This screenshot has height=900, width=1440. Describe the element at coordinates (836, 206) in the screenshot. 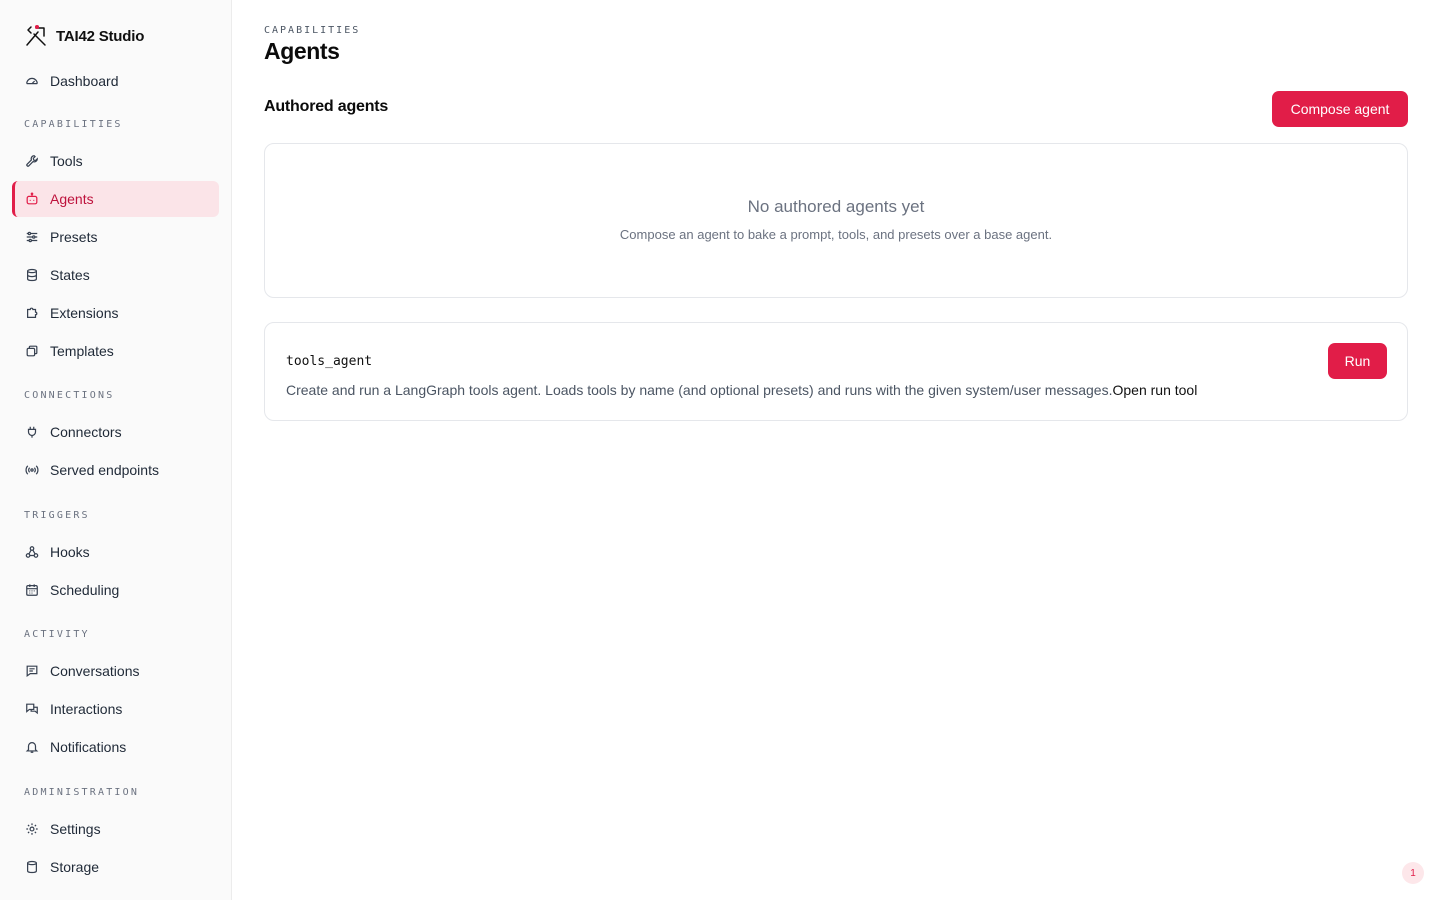

I see `empty-state-title: No authored agents yet` at that location.